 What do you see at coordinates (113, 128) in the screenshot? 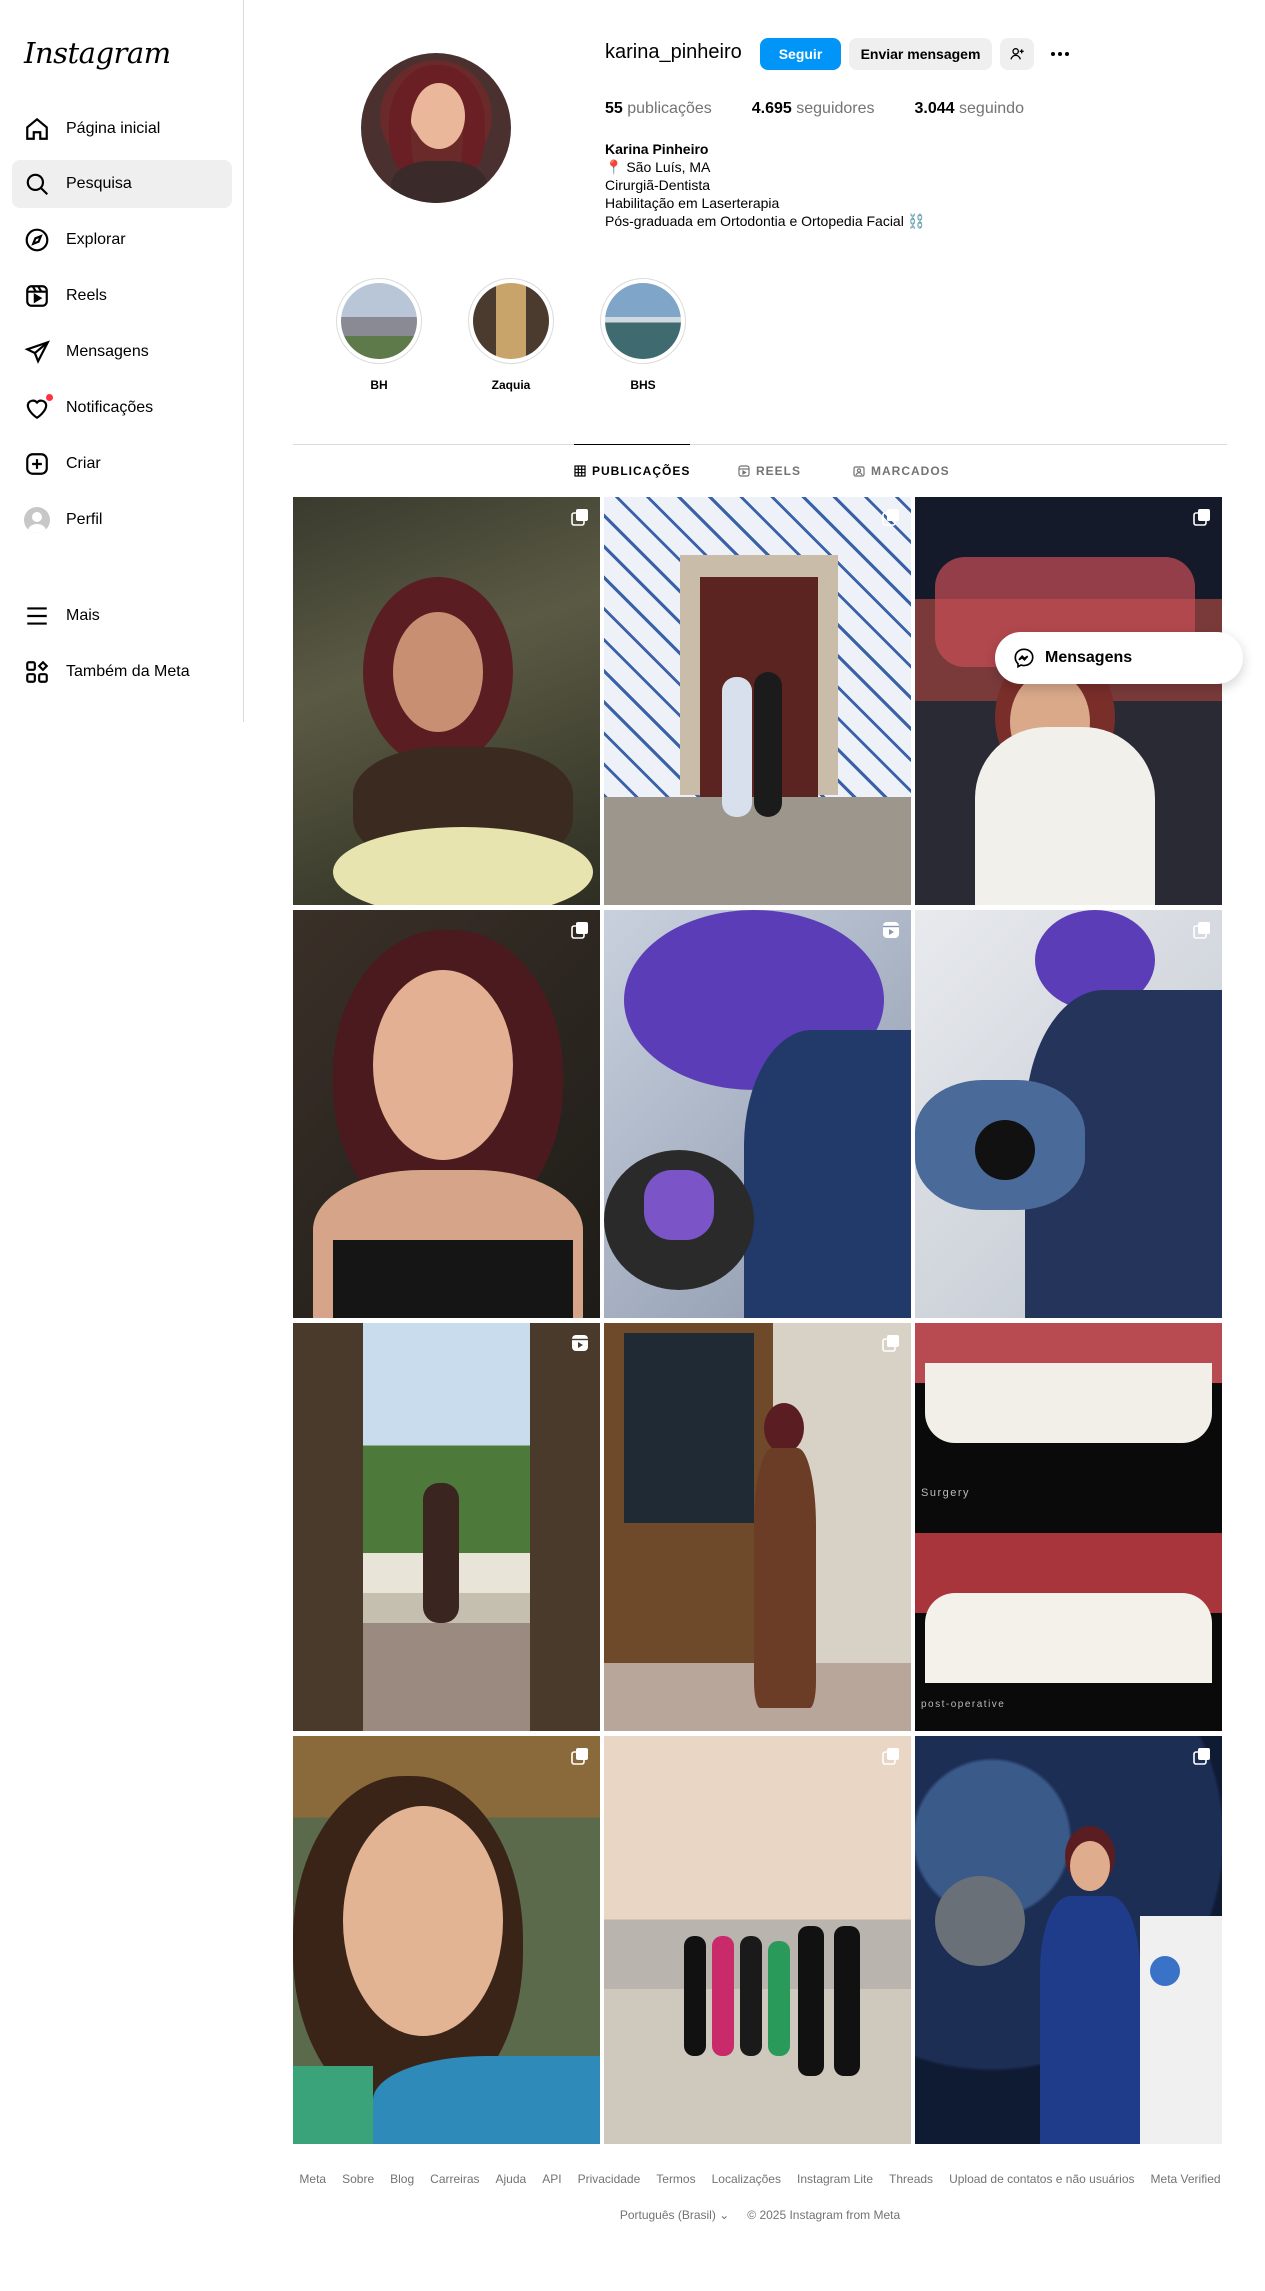
I see `sidebar-item-label: Página inicial` at bounding box center [113, 128].